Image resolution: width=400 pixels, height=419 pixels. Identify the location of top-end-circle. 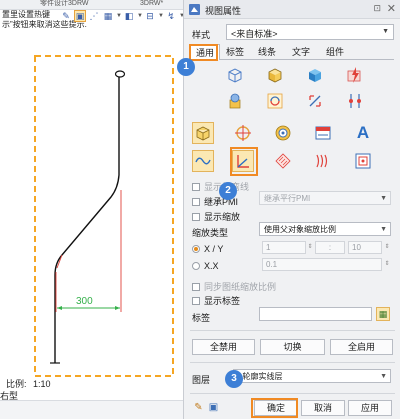
(120, 74).